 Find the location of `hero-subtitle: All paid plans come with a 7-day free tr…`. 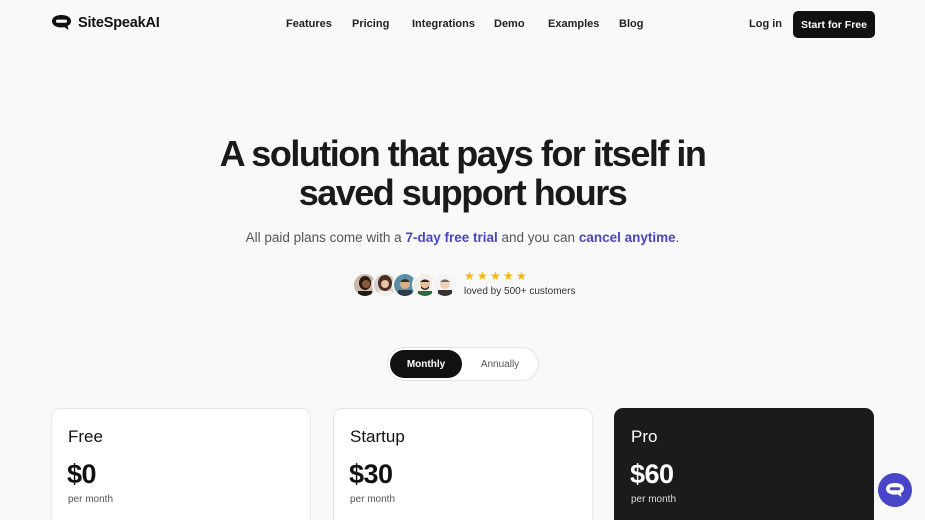

hero-subtitle: All paid plans come with a 7-day free tr… is located at coordinates (462, 237).